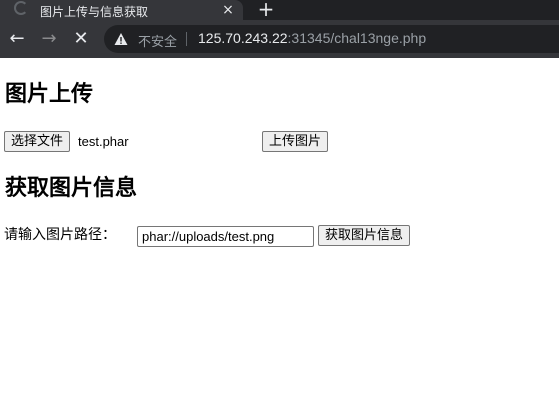 This screenshot has width=559, height=402. Describe the element at coordinates (266, 10) in the screenshot. I see `new-tab-icon: +` at that location.